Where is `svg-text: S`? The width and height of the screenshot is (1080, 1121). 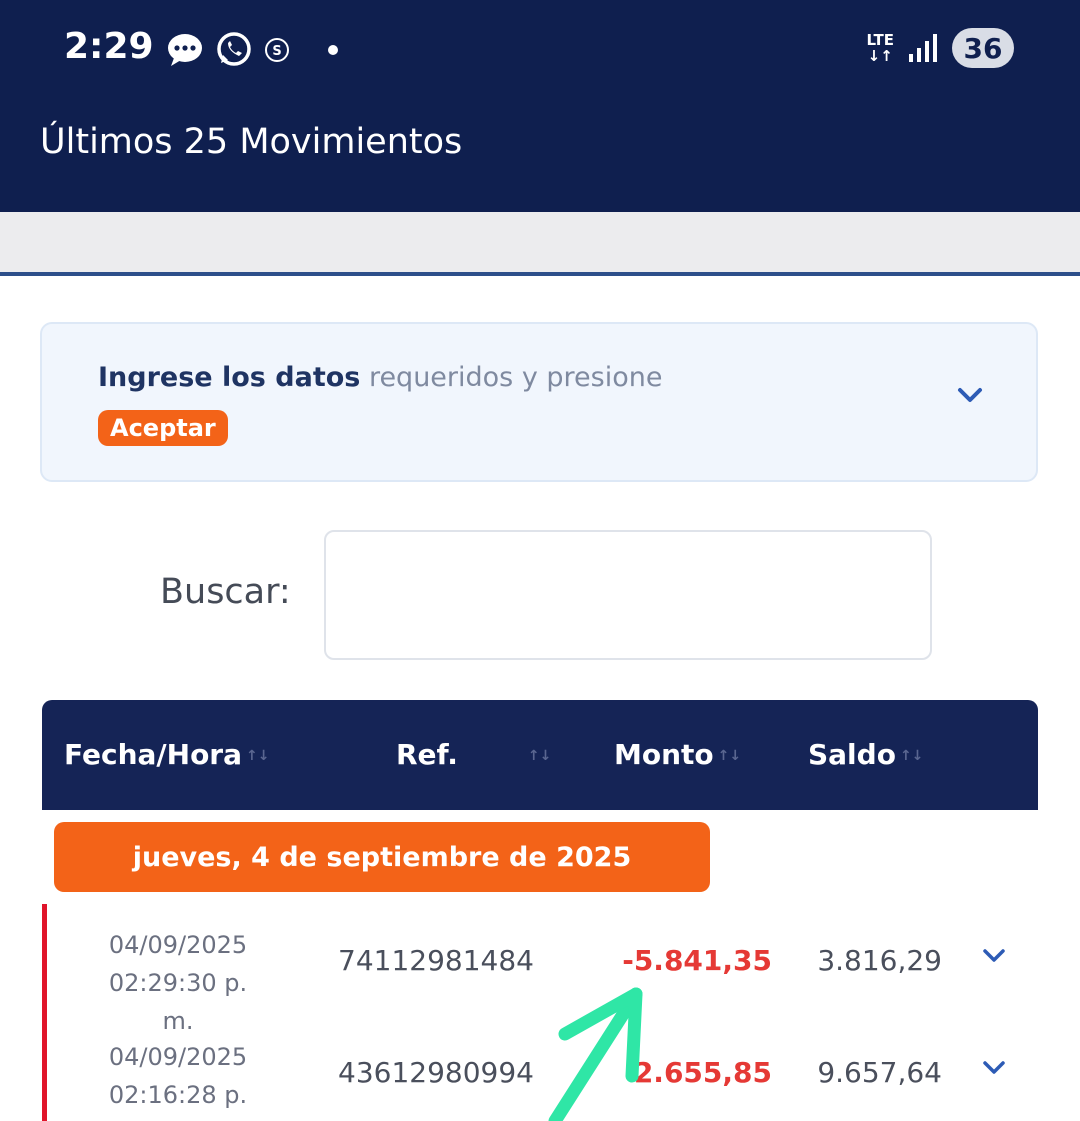 svg-text: S is located at coordinates (276, 51).